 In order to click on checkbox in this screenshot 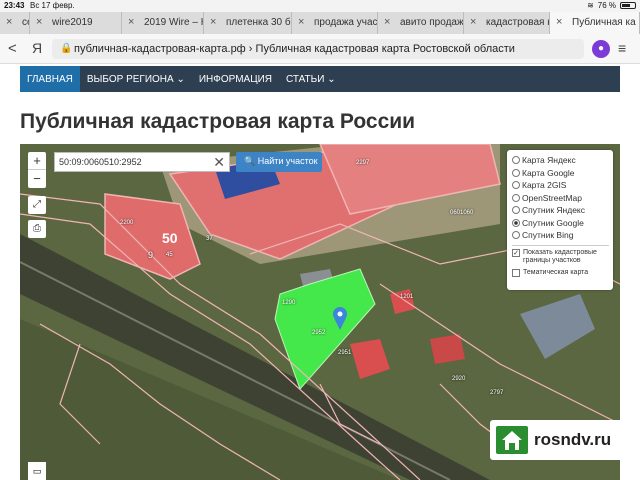, I will do `click(516, 272)`.